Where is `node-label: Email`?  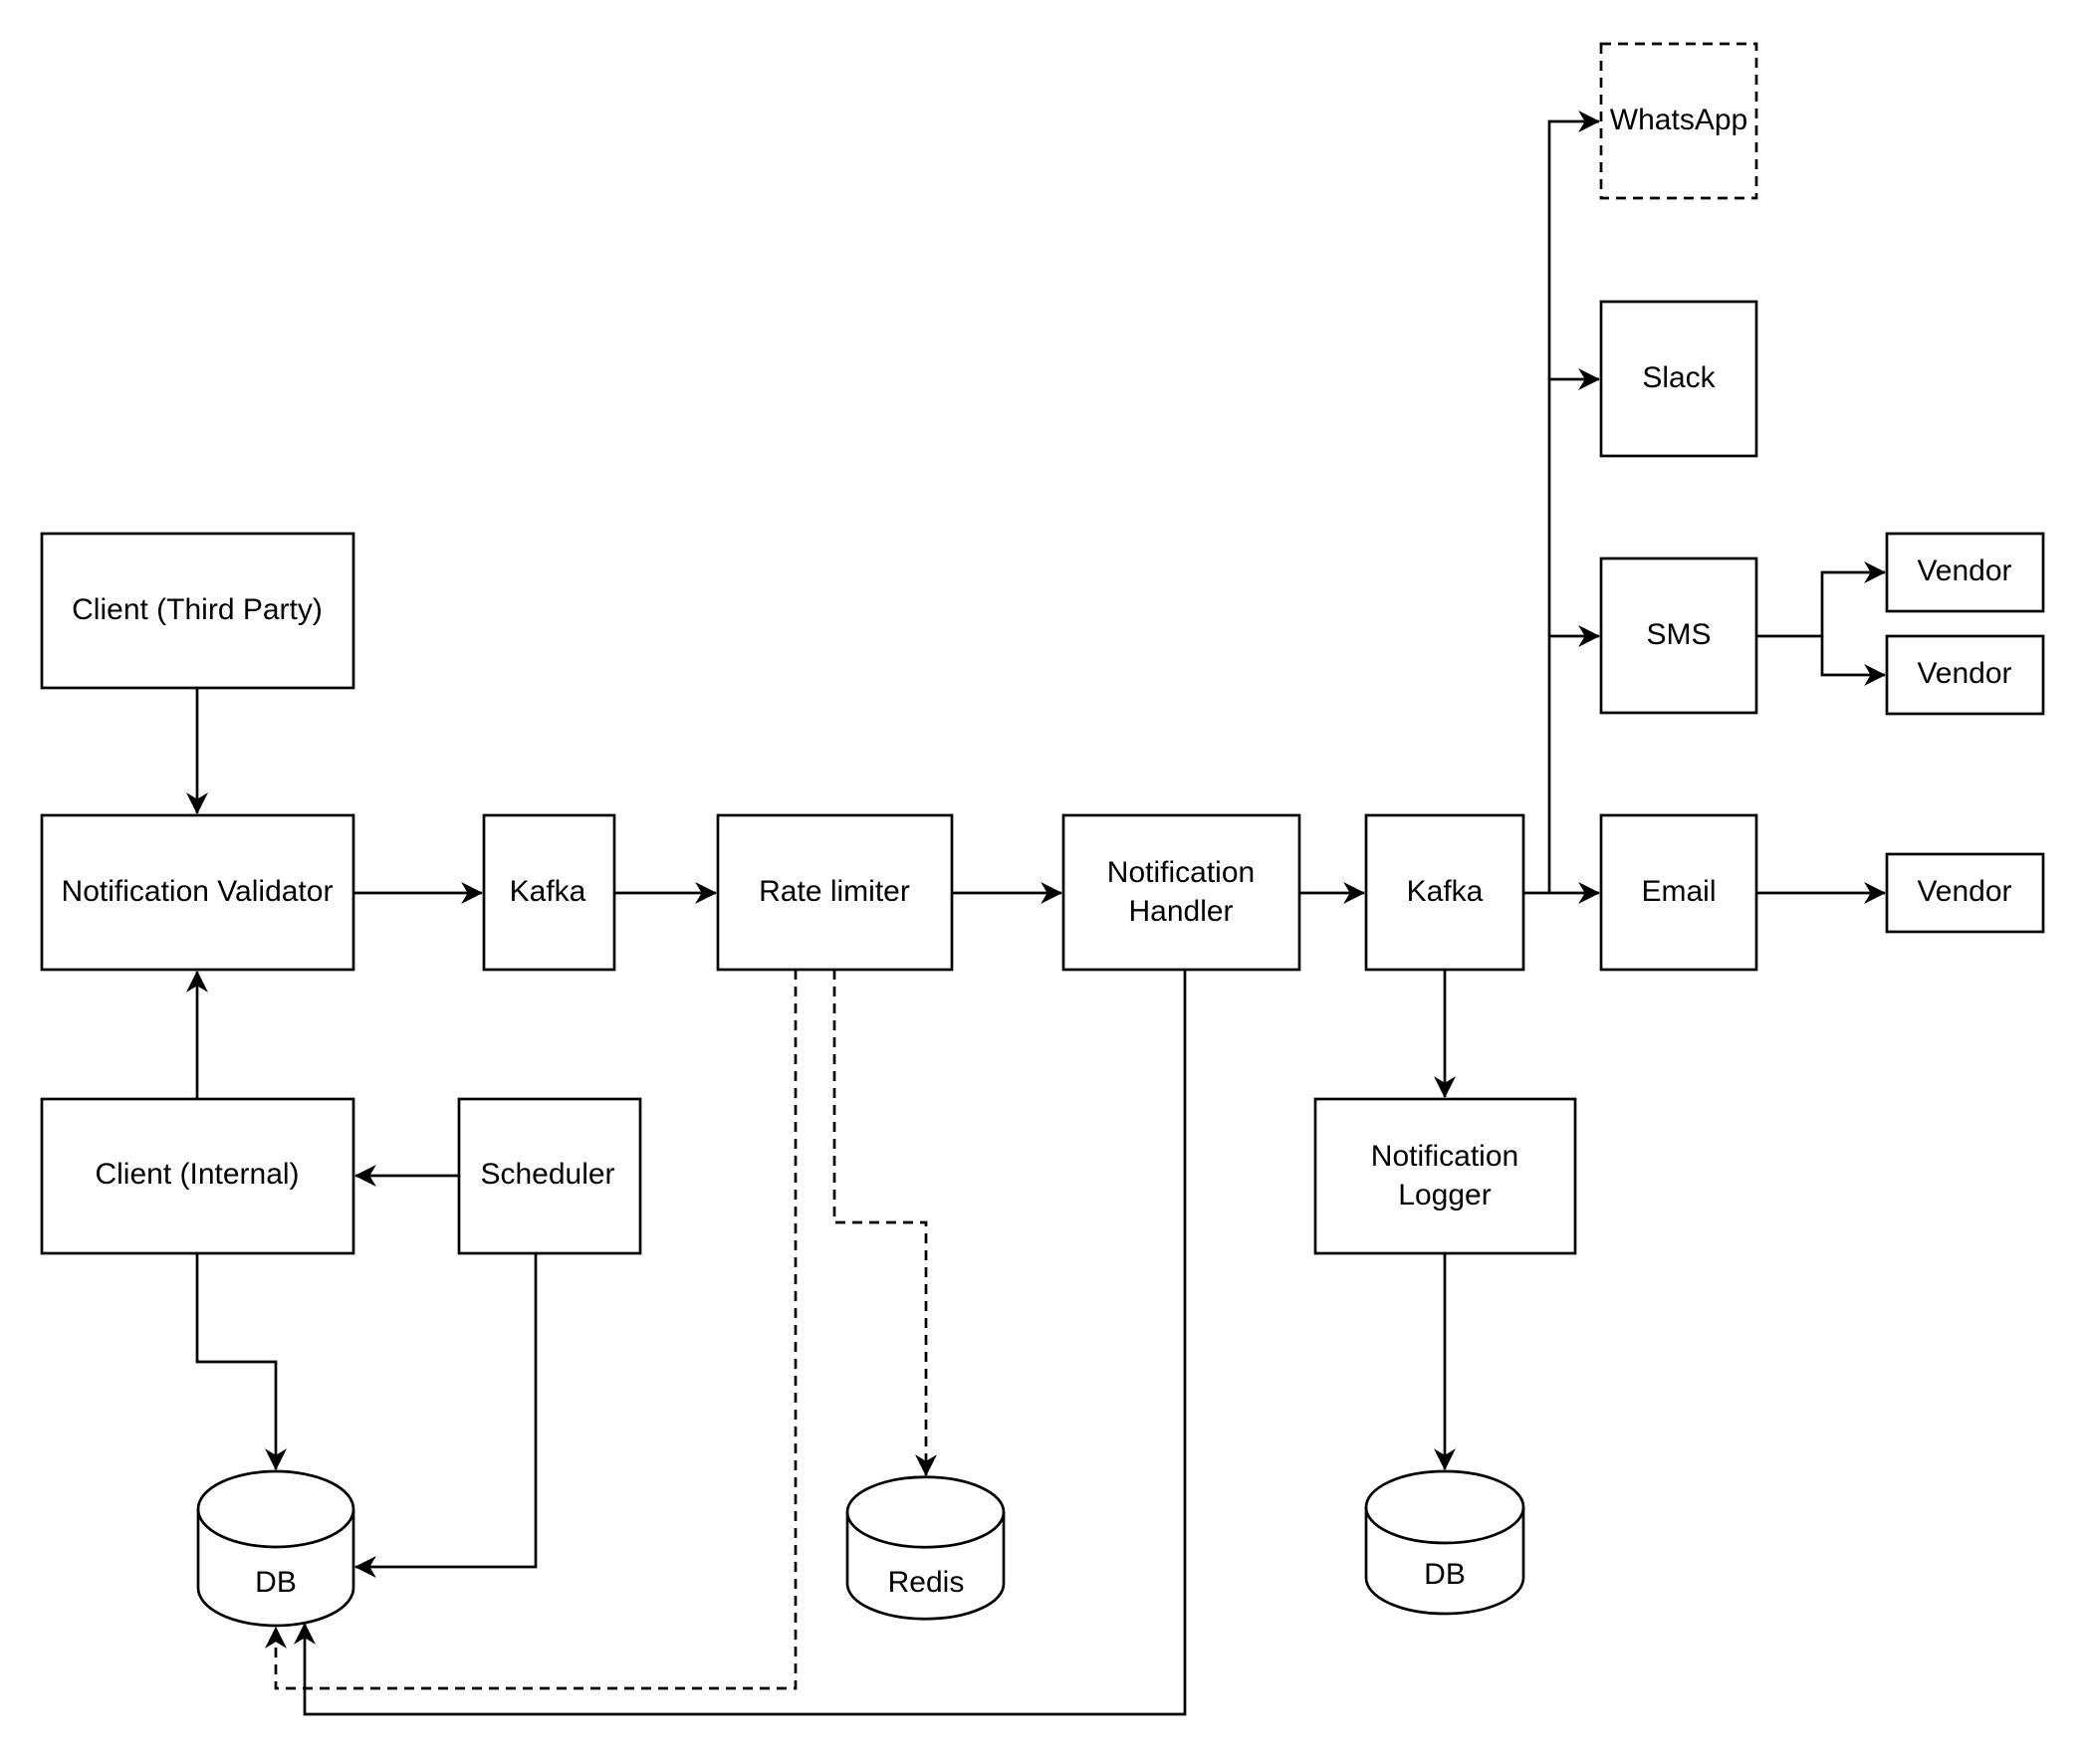 node-label: Email is located at coordinates (1678, 892).